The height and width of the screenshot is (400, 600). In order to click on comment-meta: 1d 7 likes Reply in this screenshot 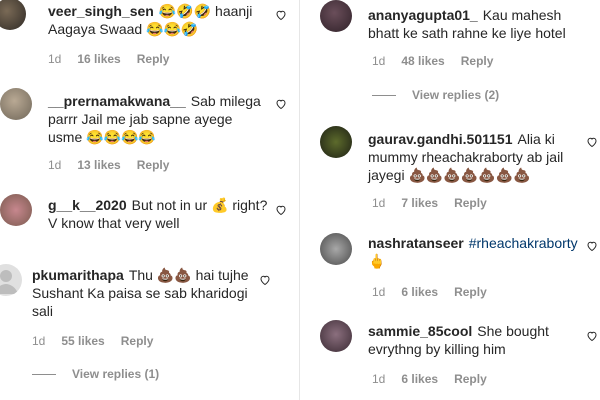, I will do `click(429, 203)`.